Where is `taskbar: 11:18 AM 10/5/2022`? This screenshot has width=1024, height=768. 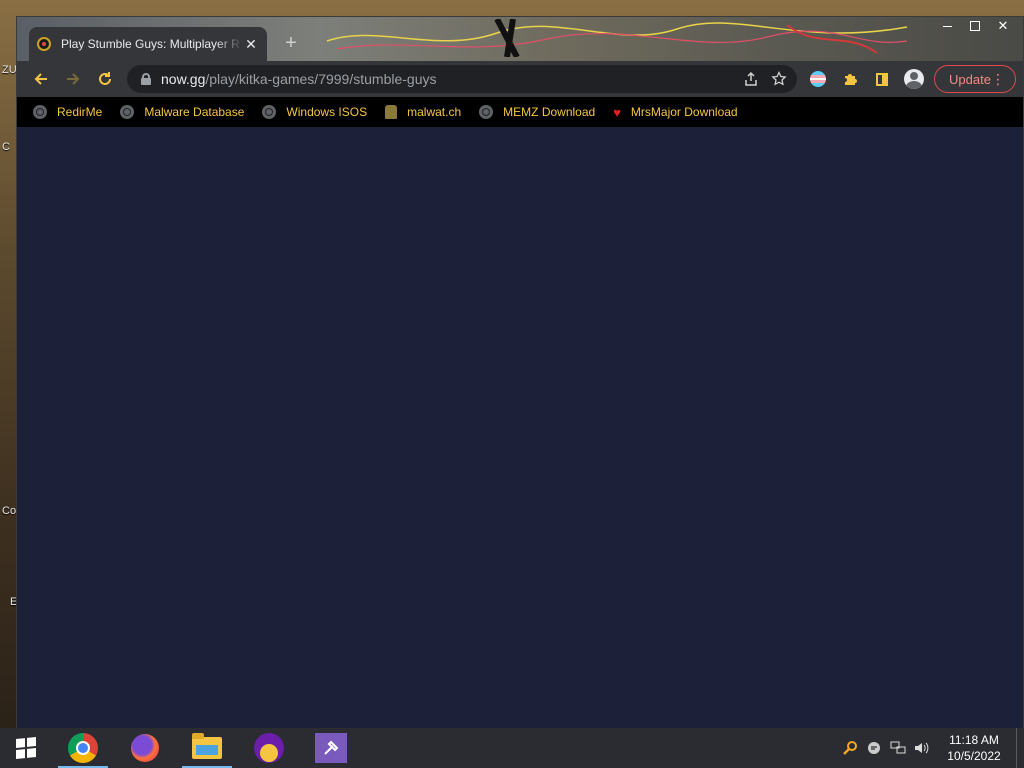 taskbar: 11:18 AM 10/5/2022 is located at coordinates (512, 748).